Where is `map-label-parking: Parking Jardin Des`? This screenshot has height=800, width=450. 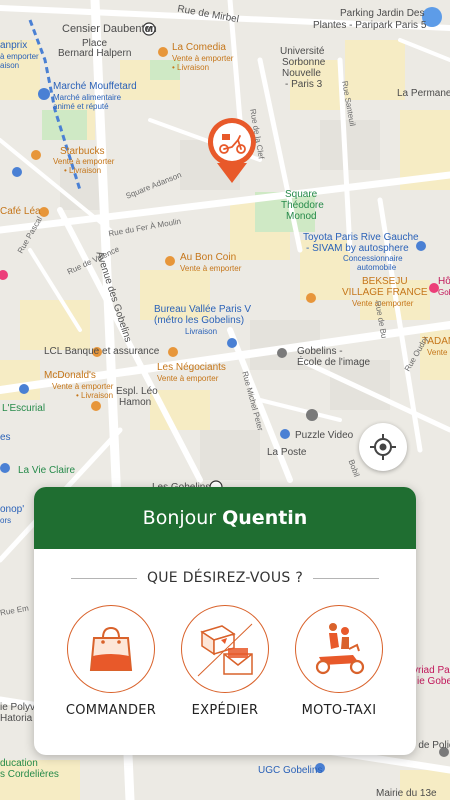 map-label-parking: Parking Jardin Des is located at coordinates (382, 13).